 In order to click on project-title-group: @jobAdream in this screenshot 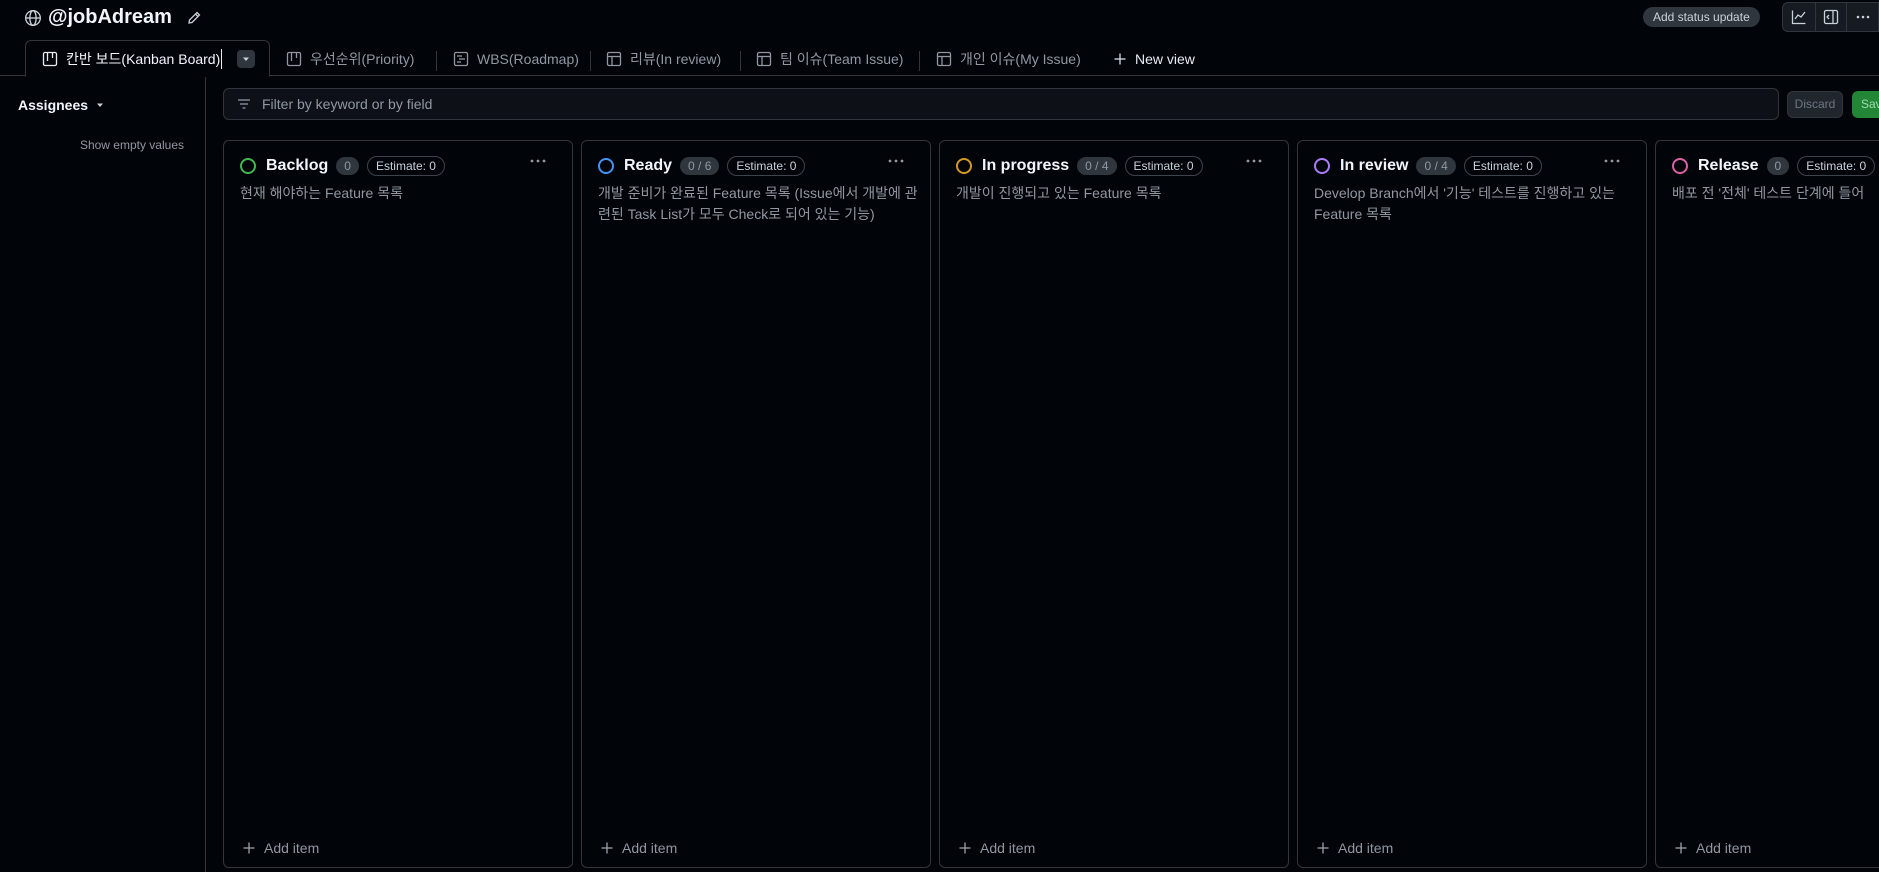, I will do `click(113, 17)`.